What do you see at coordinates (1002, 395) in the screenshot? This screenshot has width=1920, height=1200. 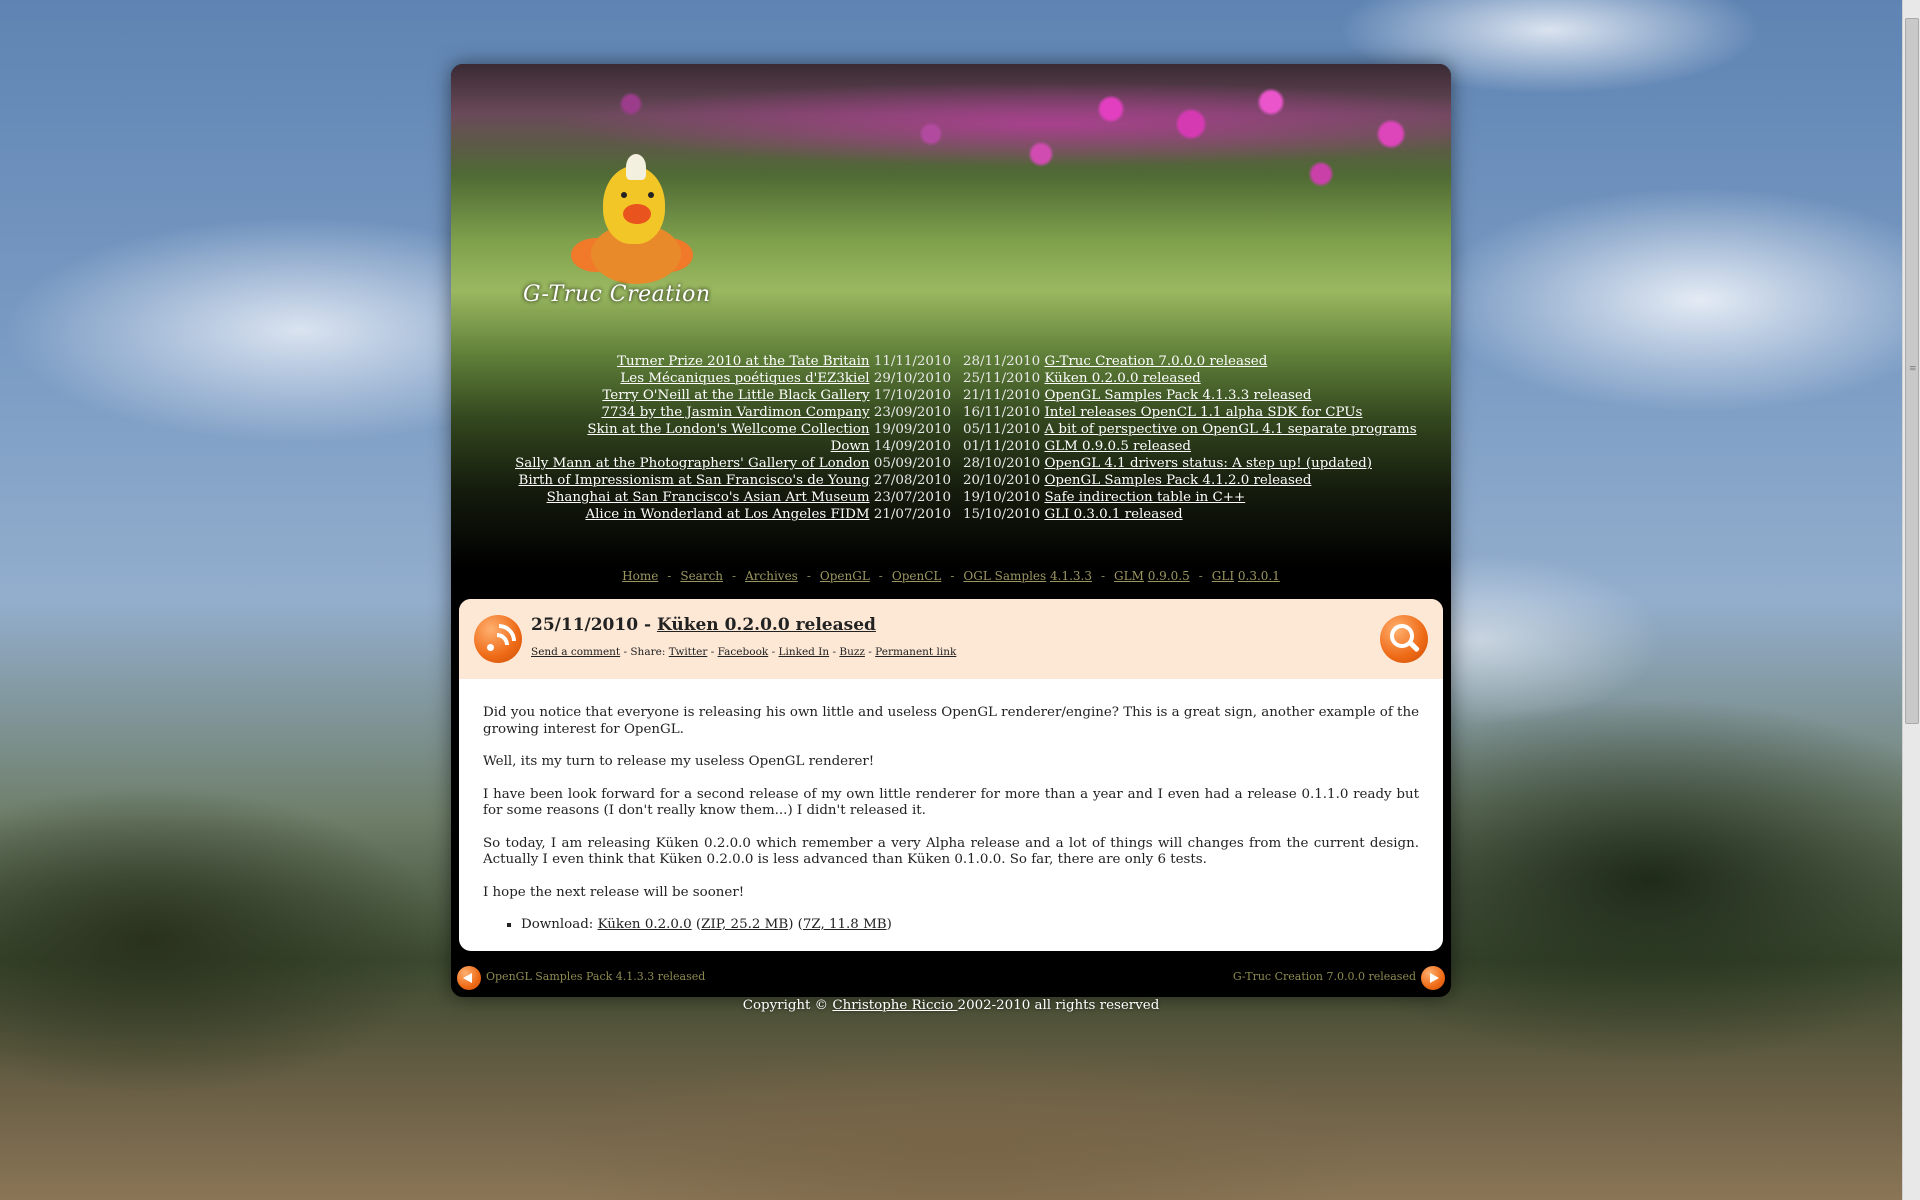 I see `news-date: 21/11/2010` at bounding box center [1002, 395].